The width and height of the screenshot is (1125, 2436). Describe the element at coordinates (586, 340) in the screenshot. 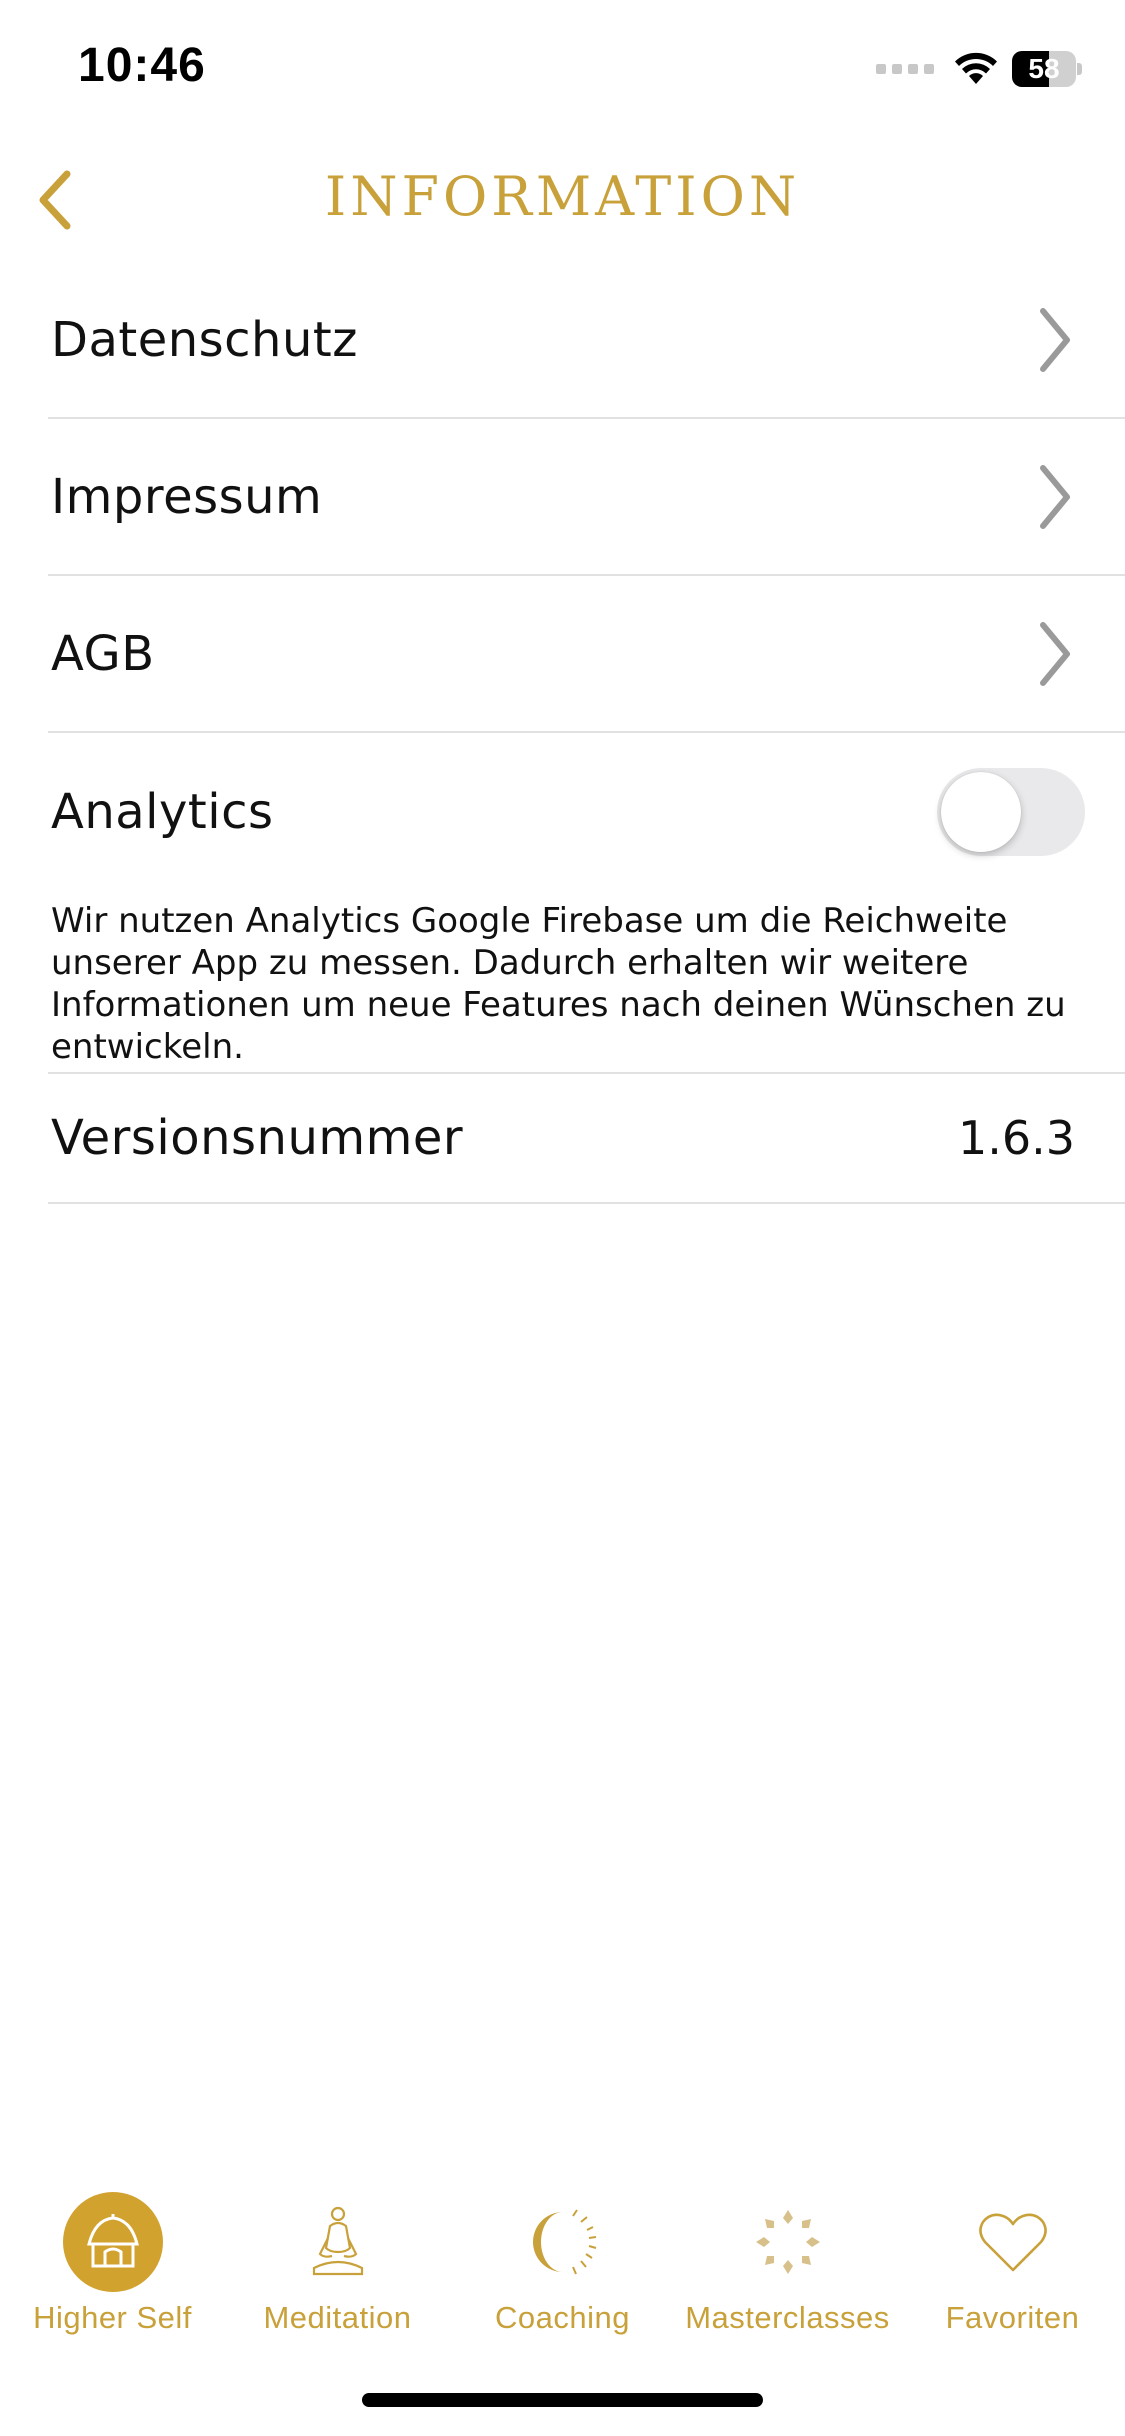

I see `list-item-datenschutz: Datenschutz` at that location.